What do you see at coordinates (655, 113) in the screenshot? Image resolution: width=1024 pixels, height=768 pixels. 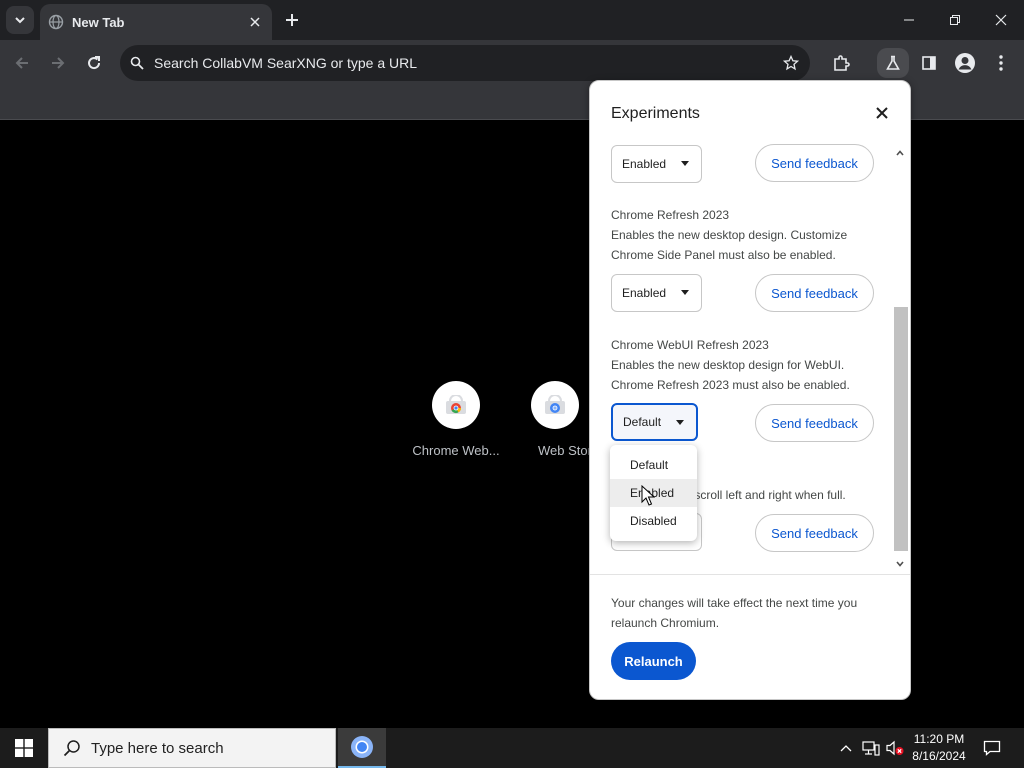 I see `dialog-title: Experiments` at bounding box center [655, 113].